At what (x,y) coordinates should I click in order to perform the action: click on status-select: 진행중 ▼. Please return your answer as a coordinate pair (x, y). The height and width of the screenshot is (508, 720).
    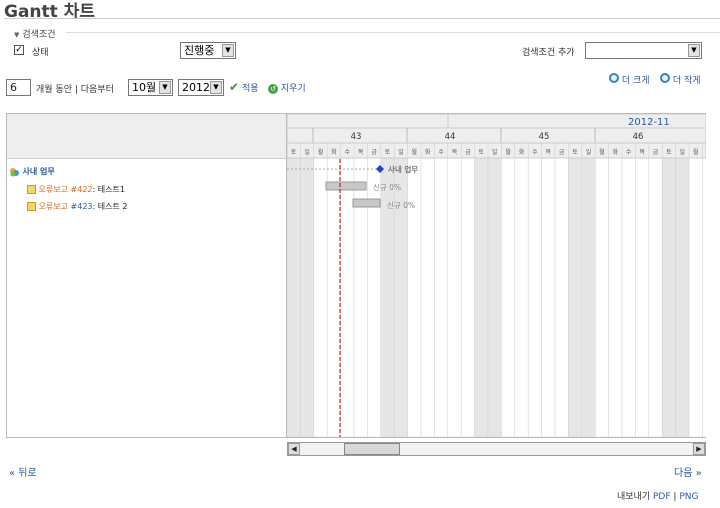
    Looking at the image, I should click on (208, 50).